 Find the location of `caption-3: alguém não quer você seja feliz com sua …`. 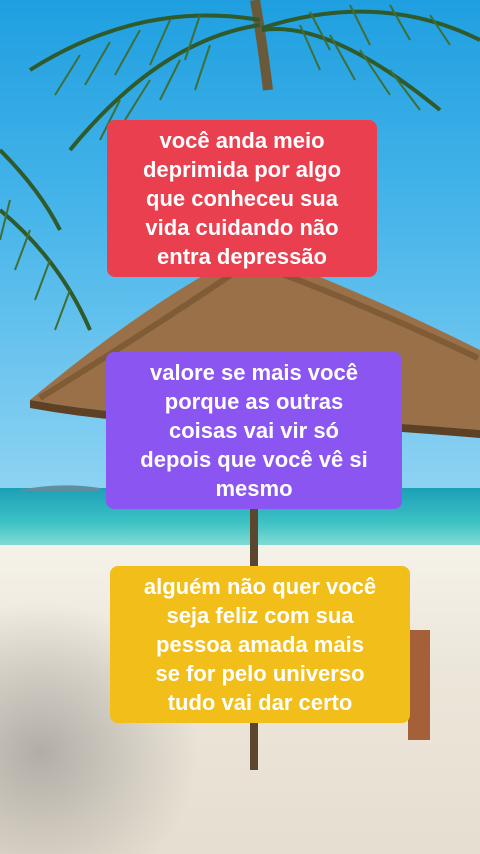

caption-3: alguém não quer você seja feliz com sua … is located at coordinates (260, 644).